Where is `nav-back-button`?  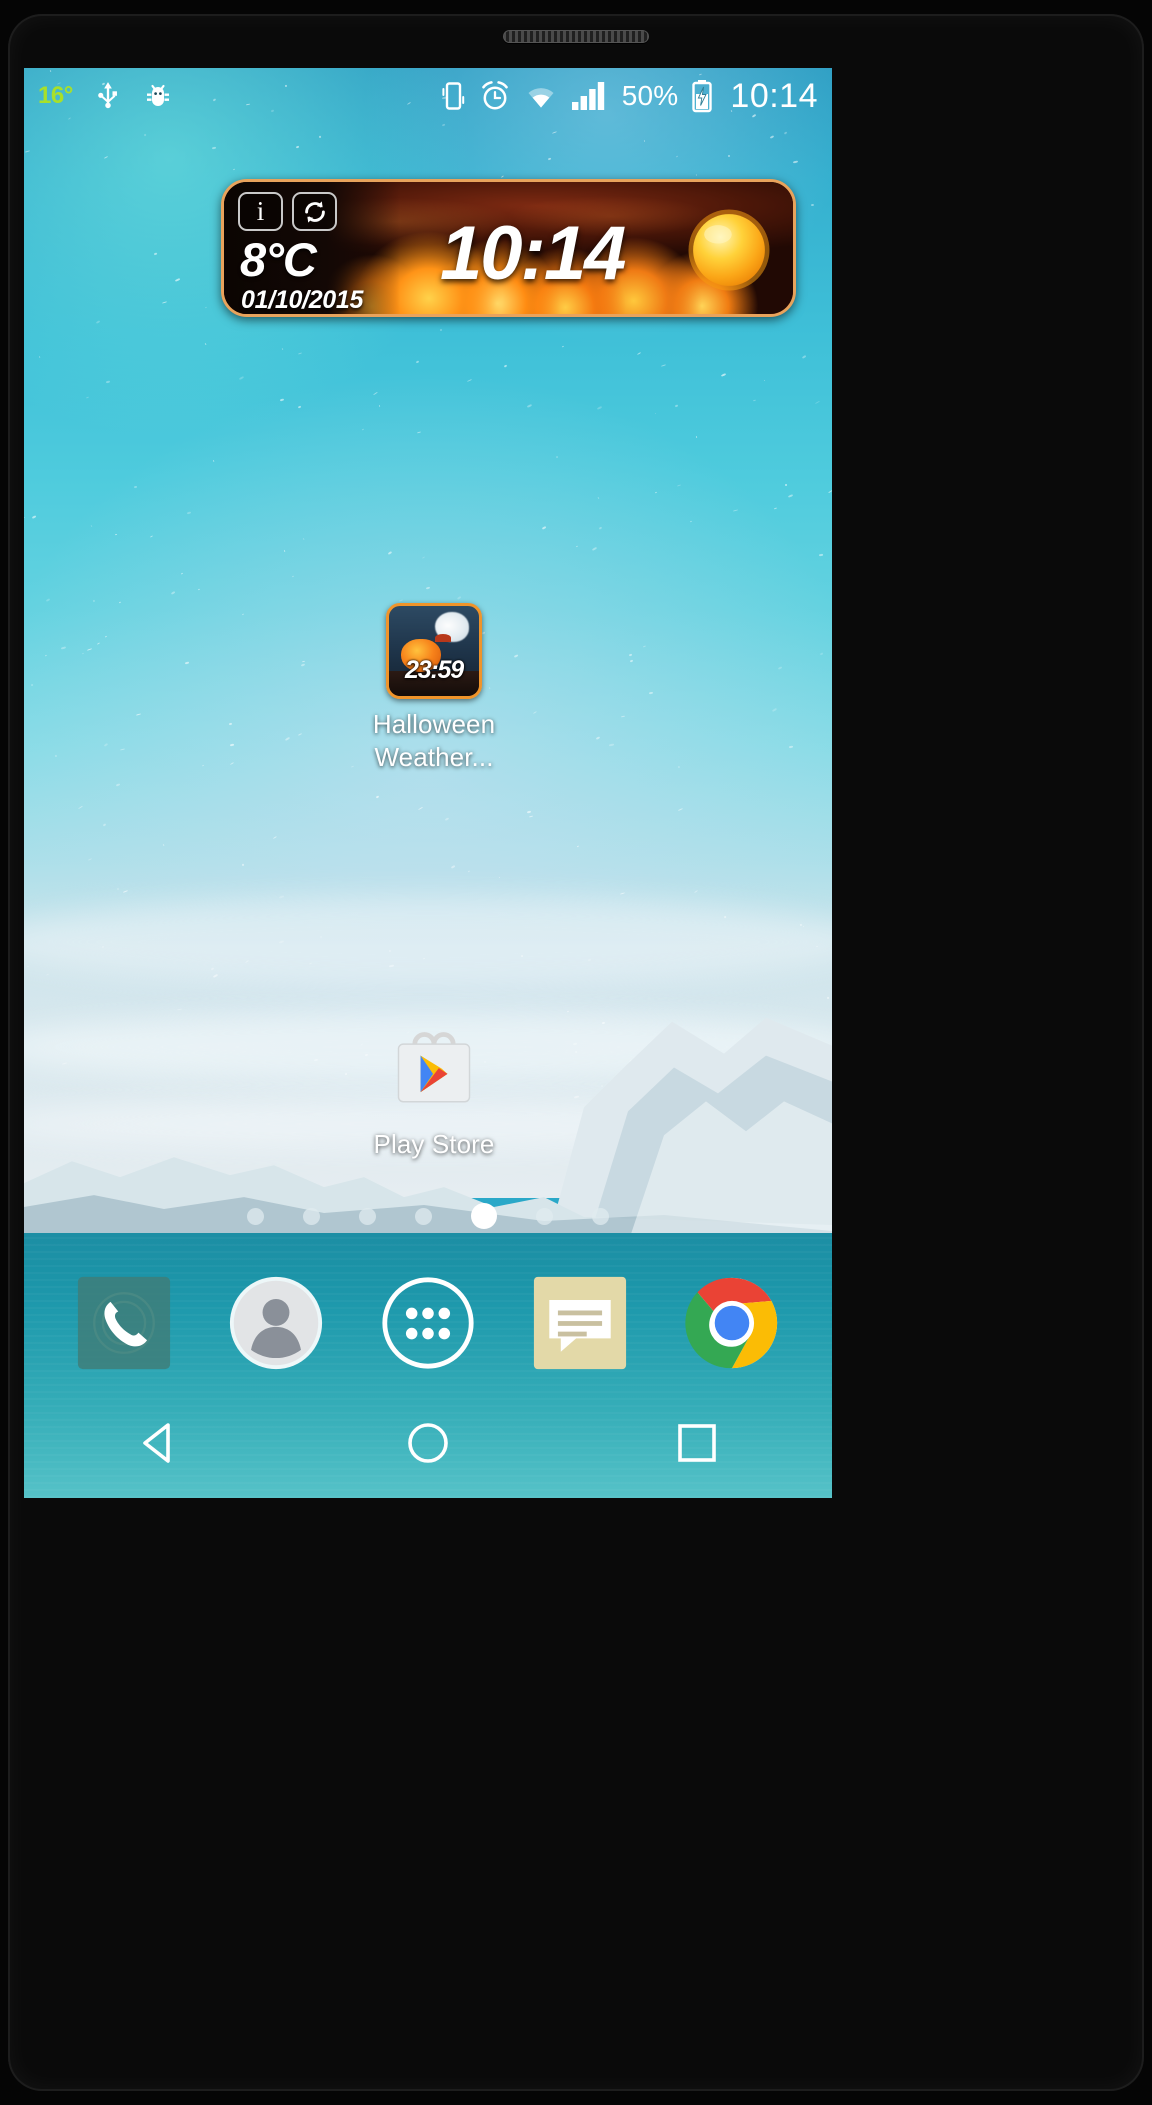 nav-back-button is located at coordinates (159, 1443).